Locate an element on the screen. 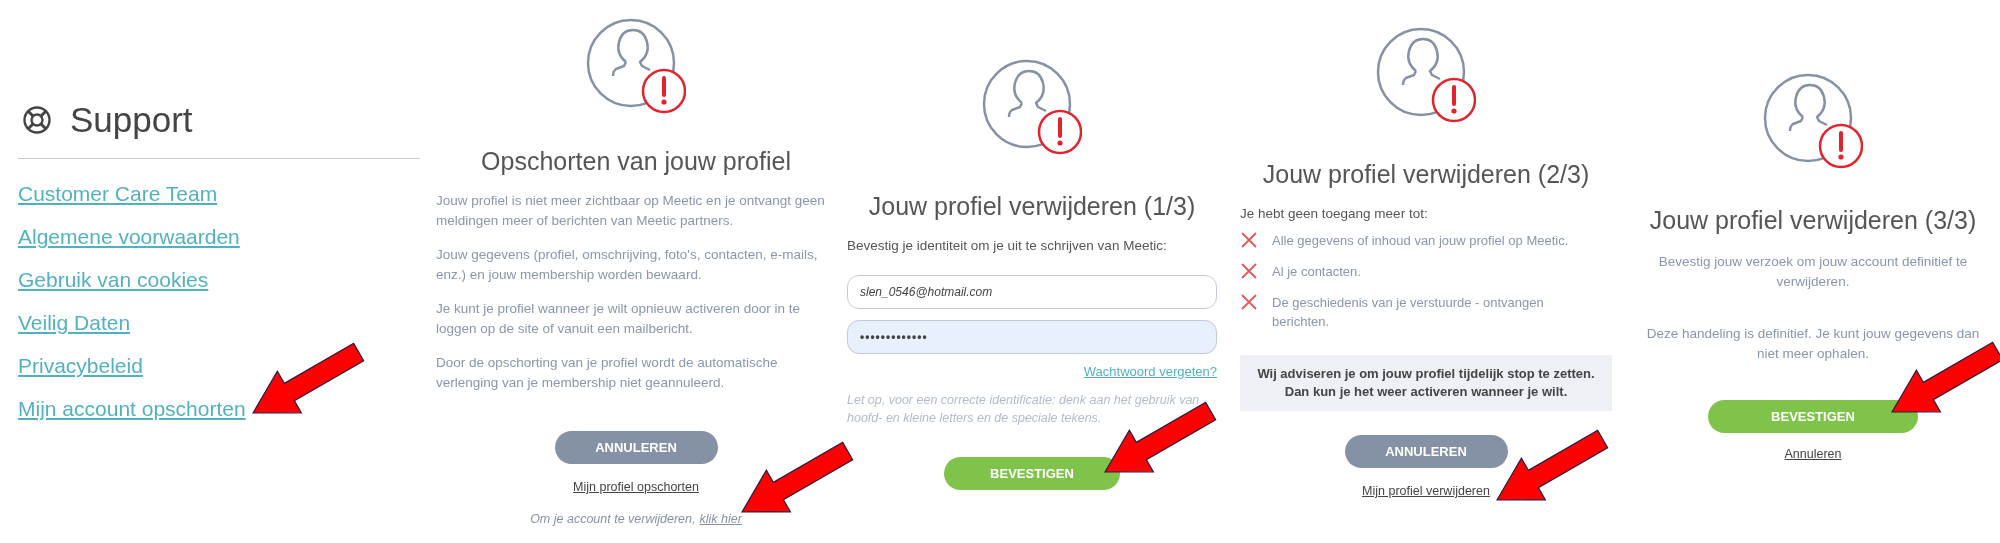  screen-title: Opschorten van jouw profiel is located at coordinates (636, 161).